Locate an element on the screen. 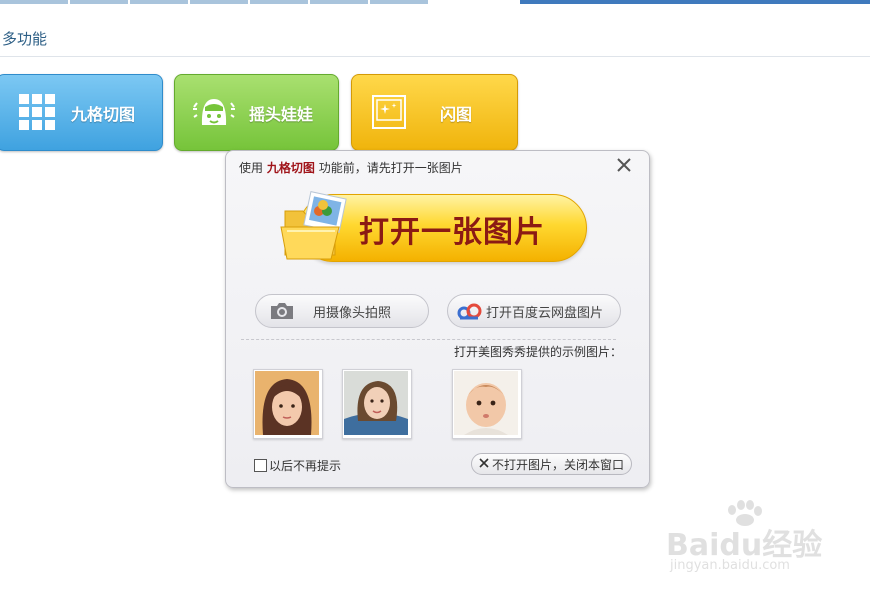 The height and width of the screenshot is (598, 870). nine-grid-button: 九格切图 is located at coordinates (81, 112).